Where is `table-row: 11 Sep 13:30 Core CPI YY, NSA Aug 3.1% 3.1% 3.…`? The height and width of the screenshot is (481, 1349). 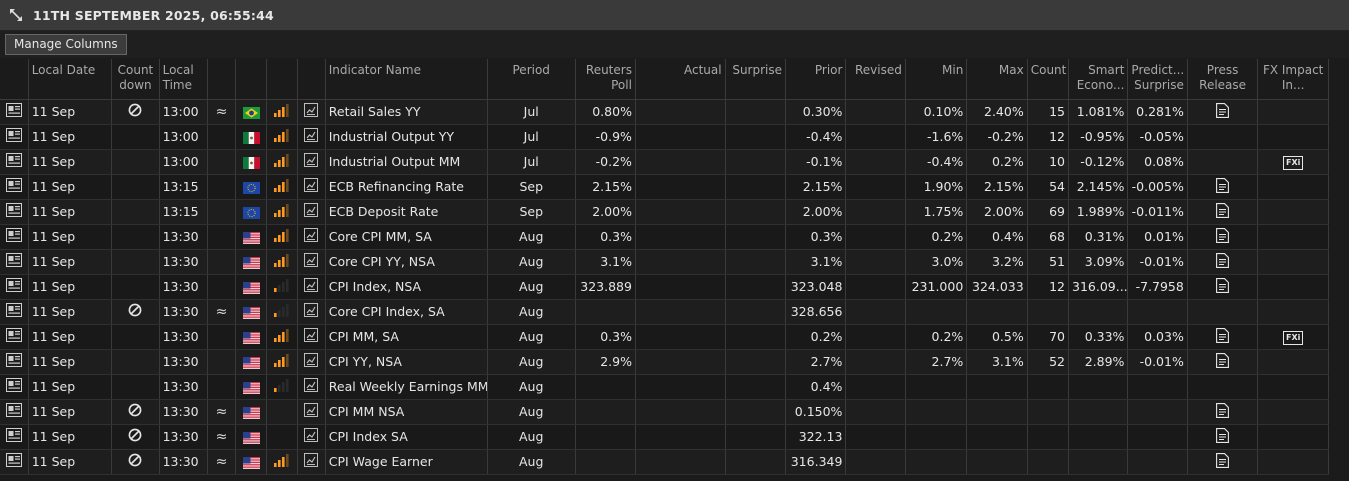
table-row: 11 Sep 13:30 Core CPI YY, NSA Aug 3.1% 3.1% 3.… is located at coordinates (664, 262).